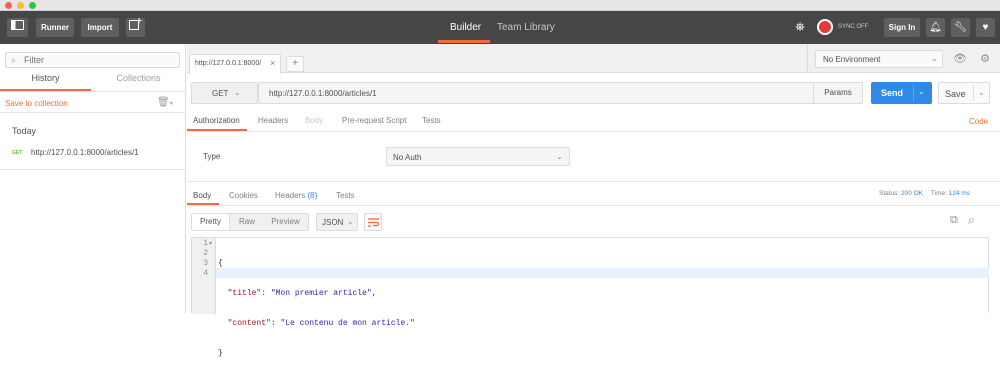 The height and width of the screenshot is (379, 1000). Describe the element at coordinates (210, 243) in the screenshot. I see `fold-chevron-icon: ▾` at that location.